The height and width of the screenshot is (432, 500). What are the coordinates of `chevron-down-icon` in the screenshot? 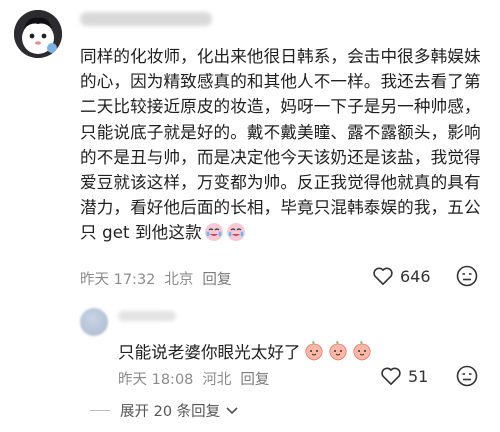 It's located at (232, 410).